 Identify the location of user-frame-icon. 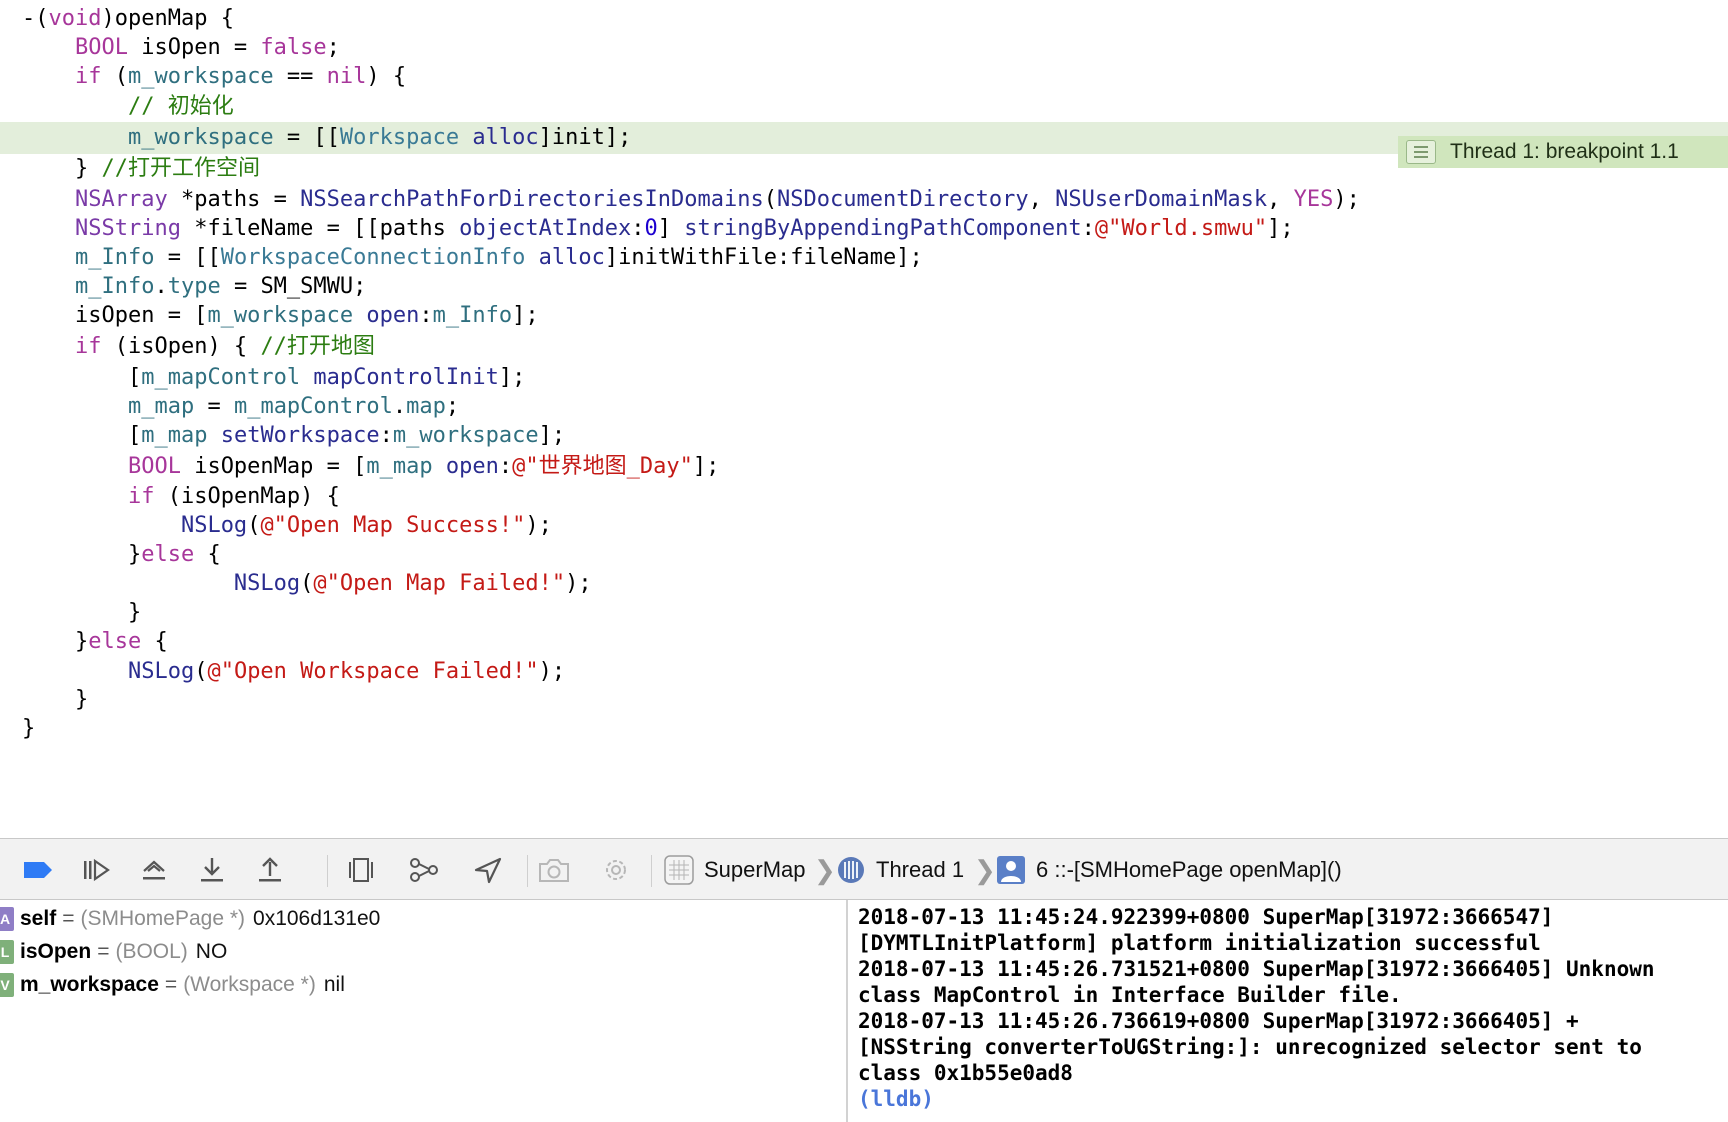
(1011, 870).